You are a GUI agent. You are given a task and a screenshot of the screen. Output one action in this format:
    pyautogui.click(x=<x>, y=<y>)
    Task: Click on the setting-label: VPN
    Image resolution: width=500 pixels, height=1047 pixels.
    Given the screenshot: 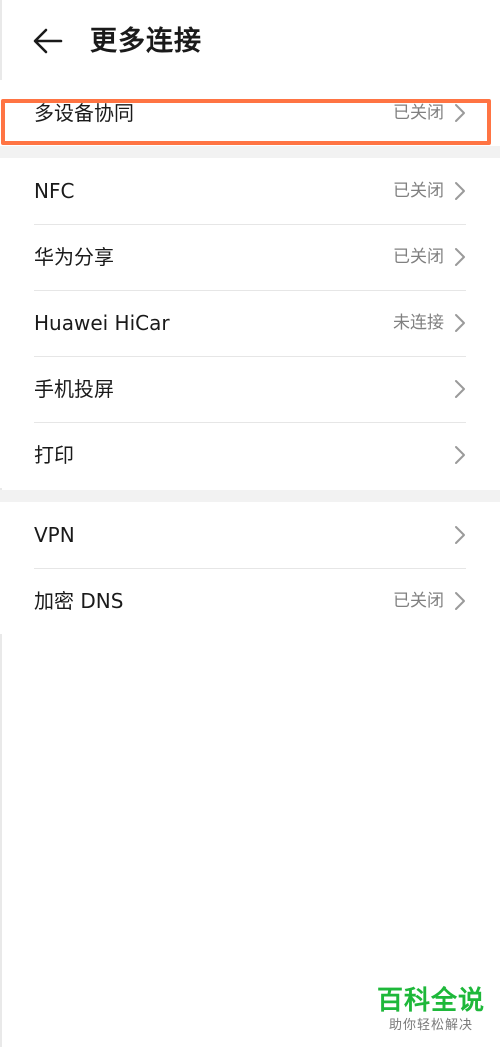 What is the action you would take?
    pyautogui.click(x=54, y=535)
    